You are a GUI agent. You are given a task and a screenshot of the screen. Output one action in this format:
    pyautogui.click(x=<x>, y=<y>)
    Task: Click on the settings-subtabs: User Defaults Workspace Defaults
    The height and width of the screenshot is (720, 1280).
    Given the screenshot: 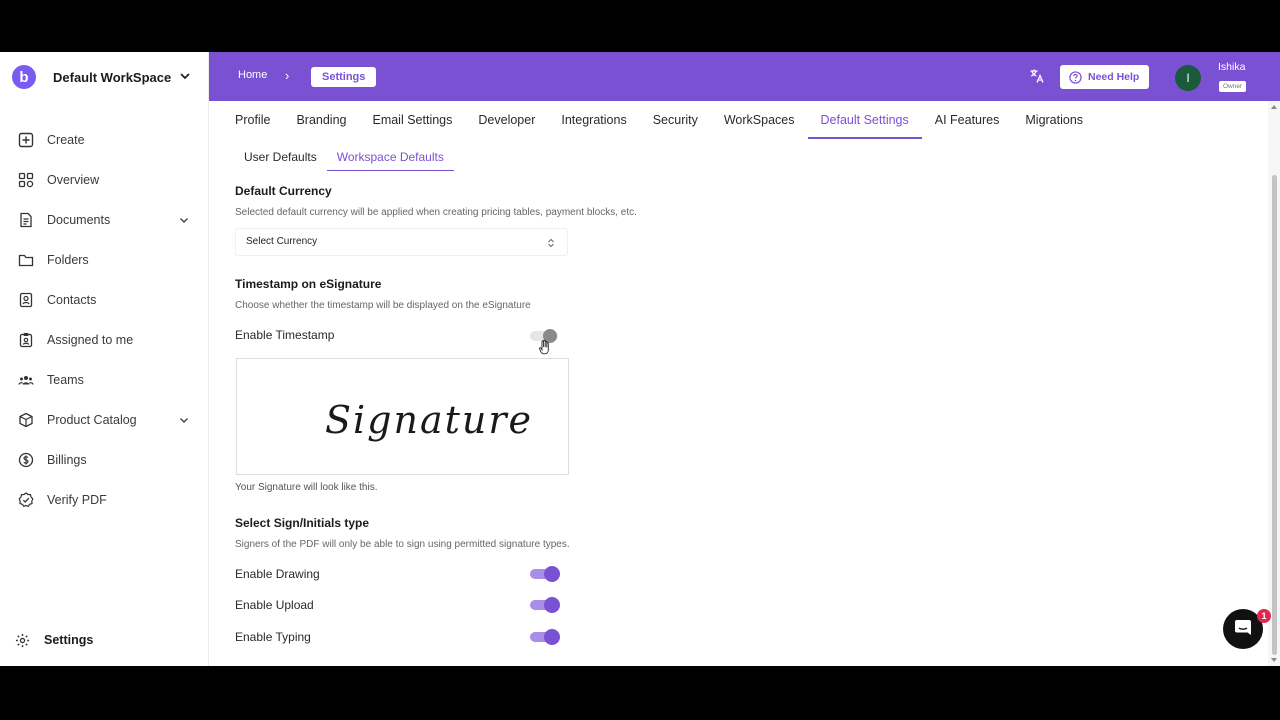 What is the action you would take?
    pyautogui.click(x=344, y=159)
    